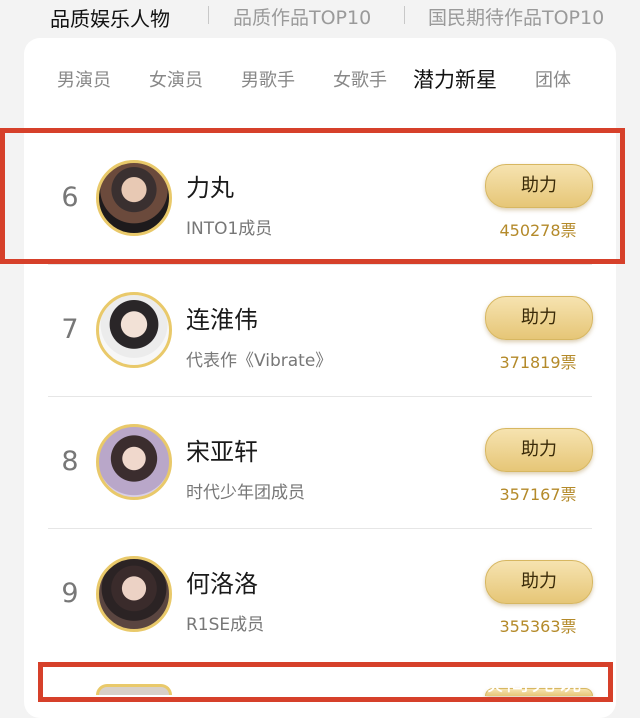 The height and width of the screenshot is (718, 640). I want to click on header-tabs: 品质娱乐人物 品质作品TOP10 国民期待作品TOP10, so click(320, 17).